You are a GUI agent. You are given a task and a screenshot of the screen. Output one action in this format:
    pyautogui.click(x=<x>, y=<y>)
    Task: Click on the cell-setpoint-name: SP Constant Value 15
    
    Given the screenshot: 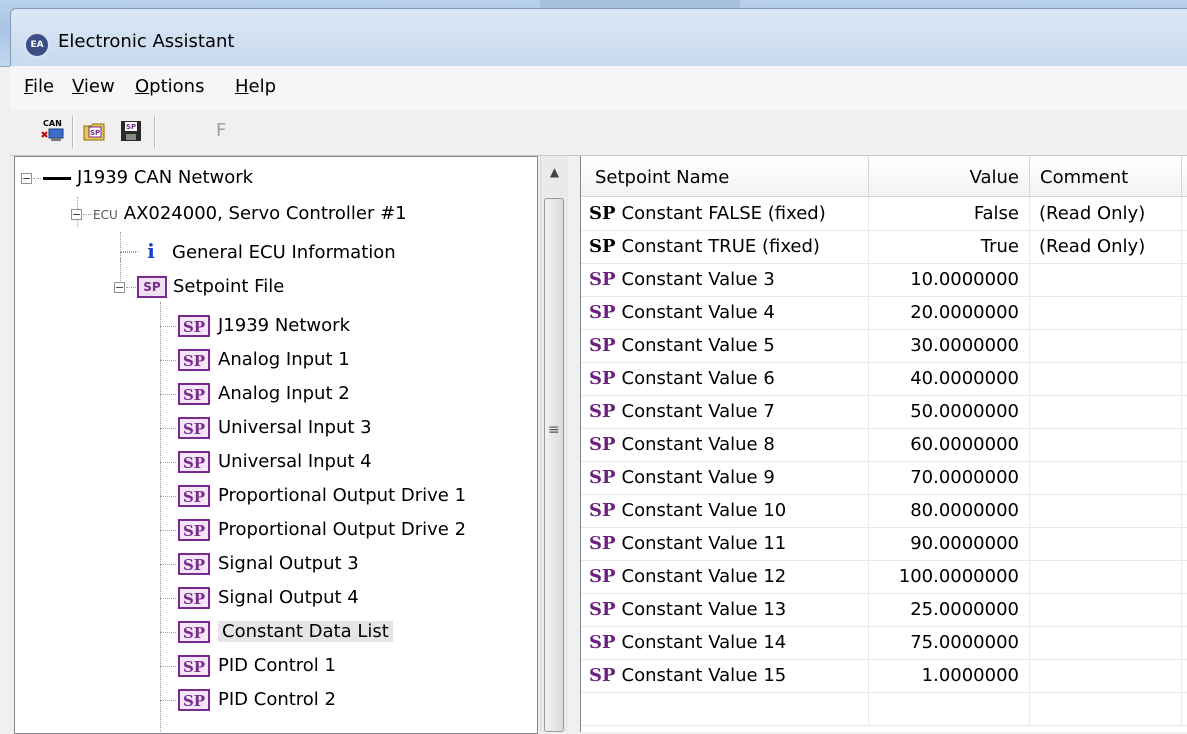 What is the action you would take?
    pyautogui.click(x=725, y=675)
    